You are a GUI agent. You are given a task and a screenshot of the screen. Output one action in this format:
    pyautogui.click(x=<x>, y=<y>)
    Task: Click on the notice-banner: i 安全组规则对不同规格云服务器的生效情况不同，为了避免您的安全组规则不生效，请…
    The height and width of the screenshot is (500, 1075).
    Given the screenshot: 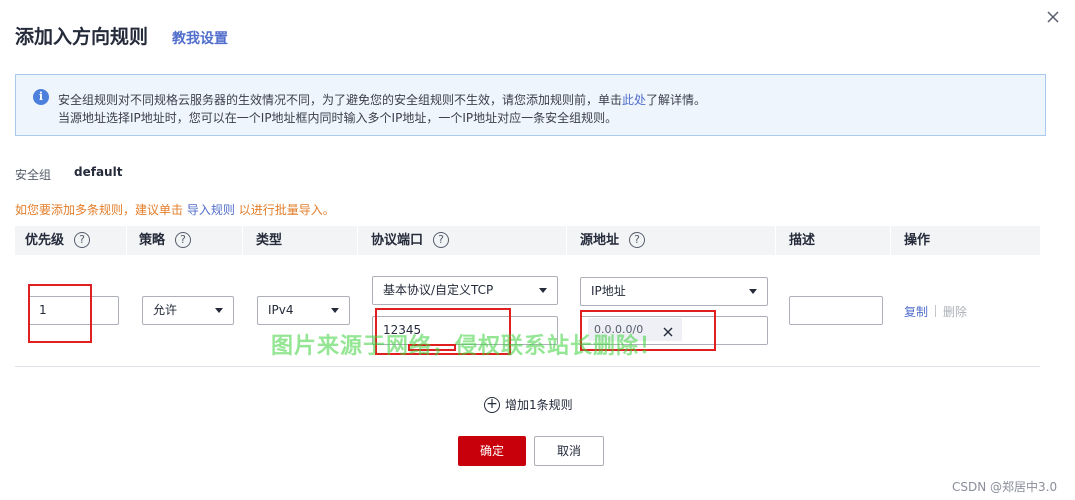 What is the action you would take?
    pyautogui.click(x=530, y=105)
    